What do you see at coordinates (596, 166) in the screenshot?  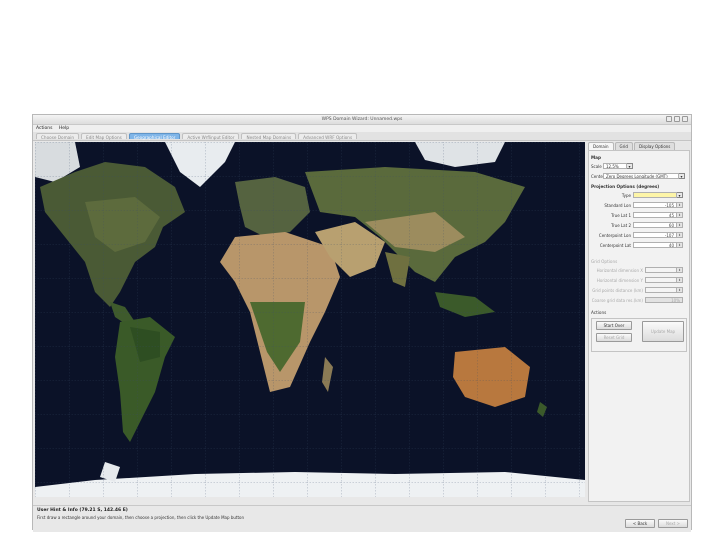 I see `scale-label: Scale` at bounding box center [596, 166].